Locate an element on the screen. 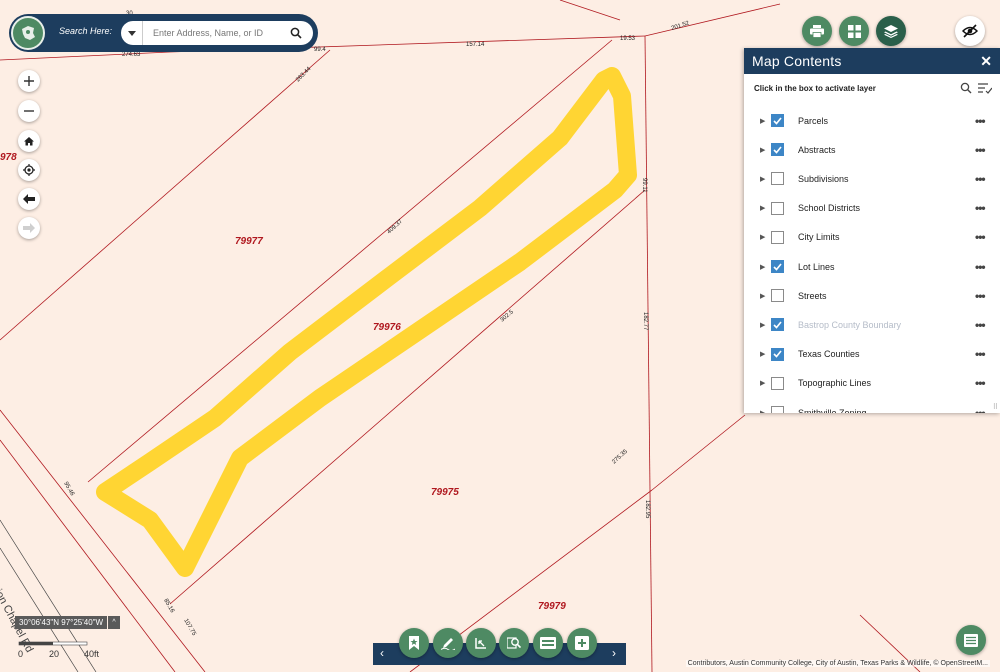  search-input is located at coordinates (213, 33).